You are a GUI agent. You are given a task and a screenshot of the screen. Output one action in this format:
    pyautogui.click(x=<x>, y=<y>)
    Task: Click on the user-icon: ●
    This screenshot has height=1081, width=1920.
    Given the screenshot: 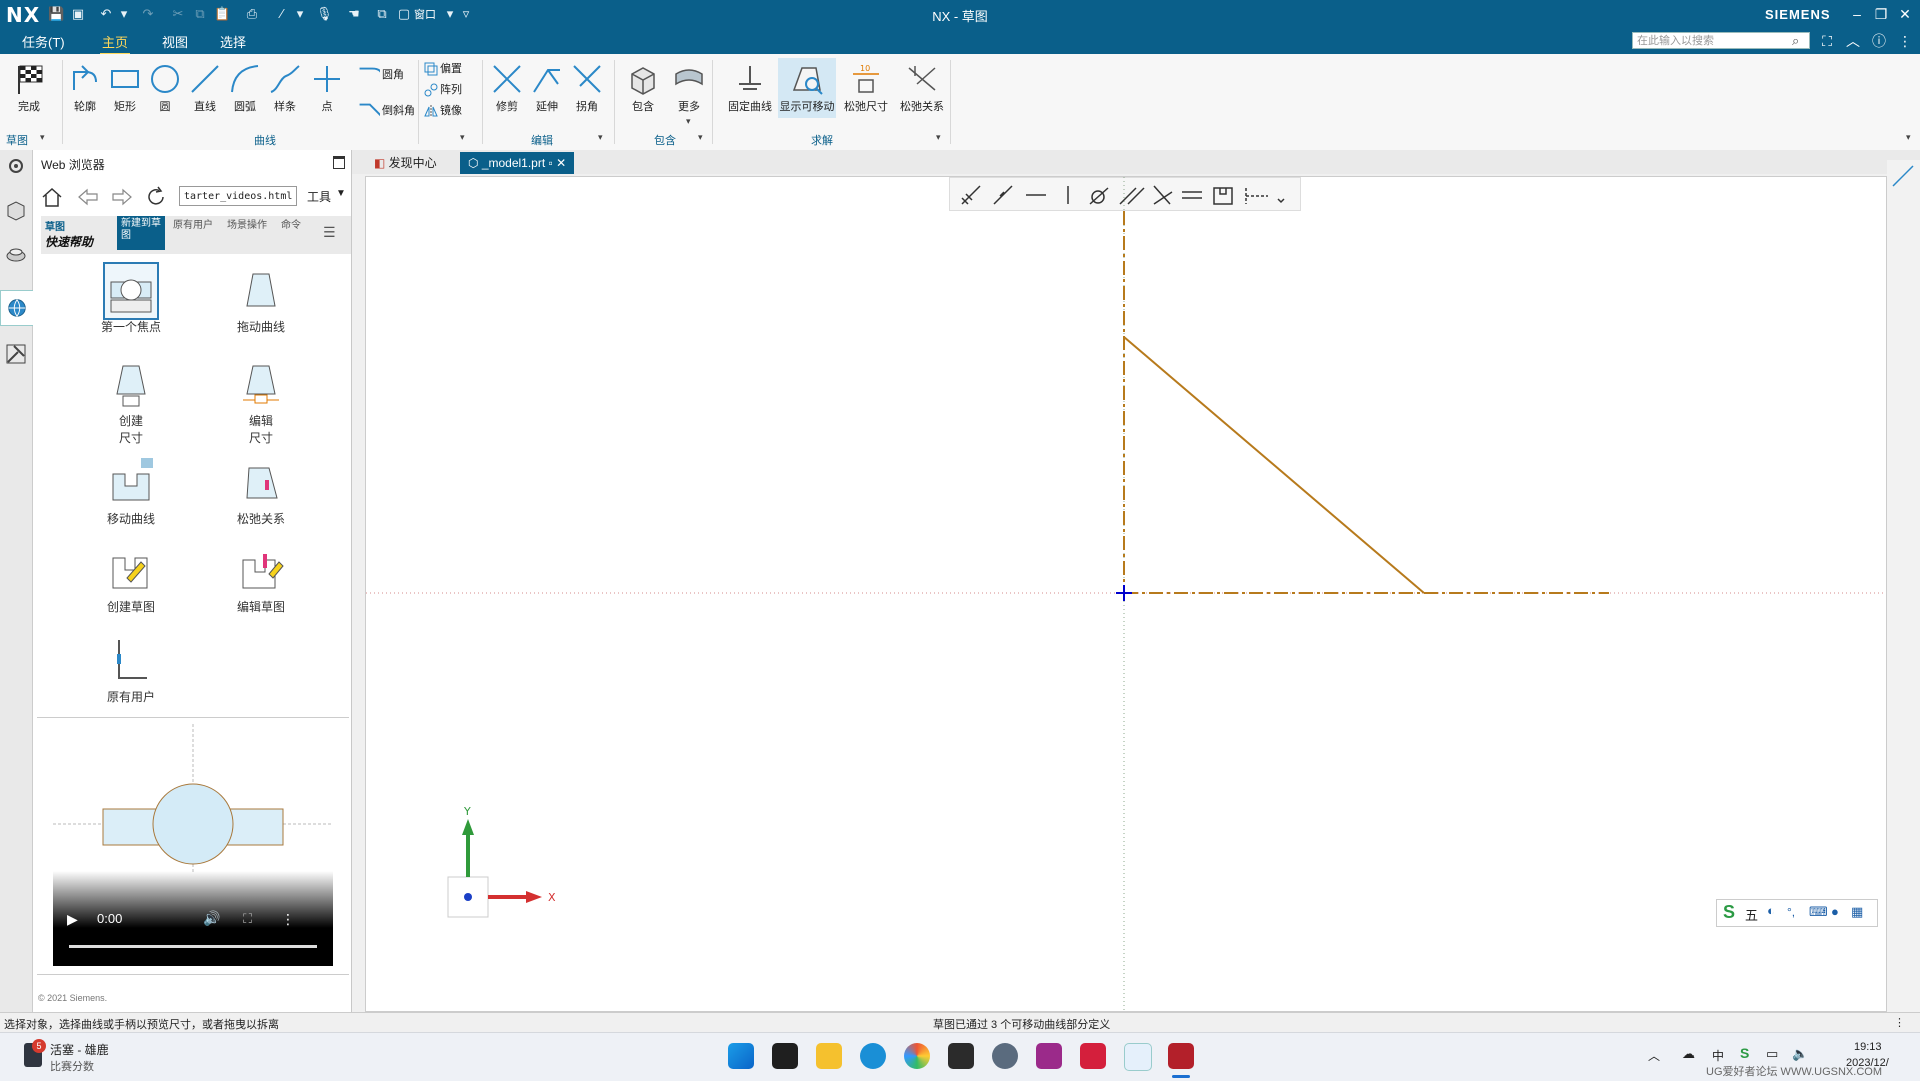 What is the action you would take?
    pyautogui.click(x=1835, y=911)
    